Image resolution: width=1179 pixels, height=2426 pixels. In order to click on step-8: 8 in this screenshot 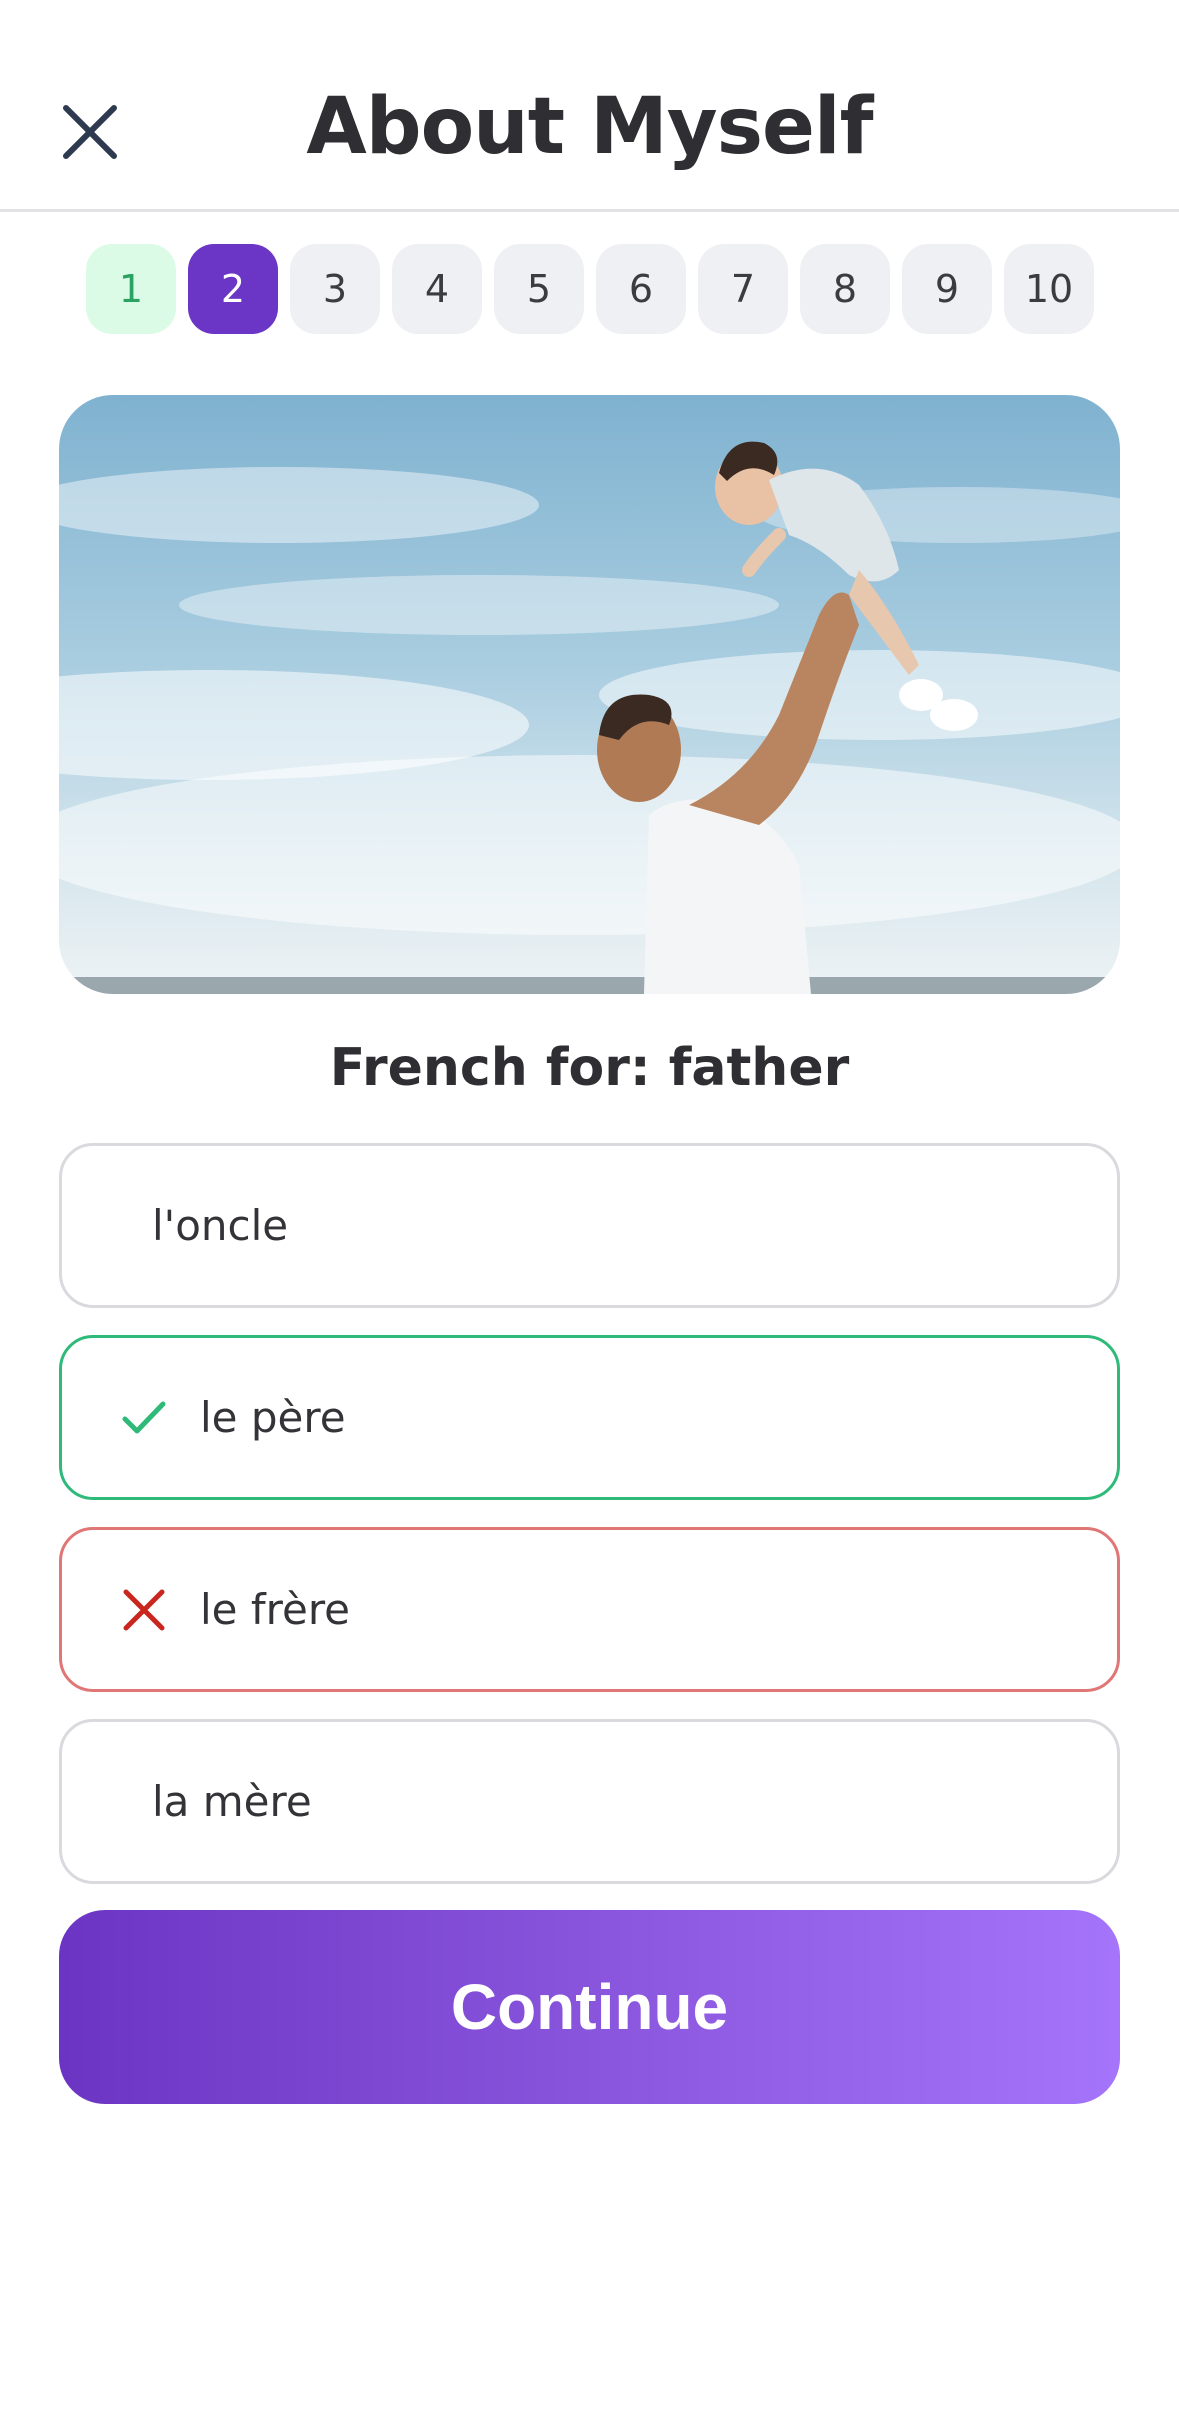, I will do `click(845, 289)`.